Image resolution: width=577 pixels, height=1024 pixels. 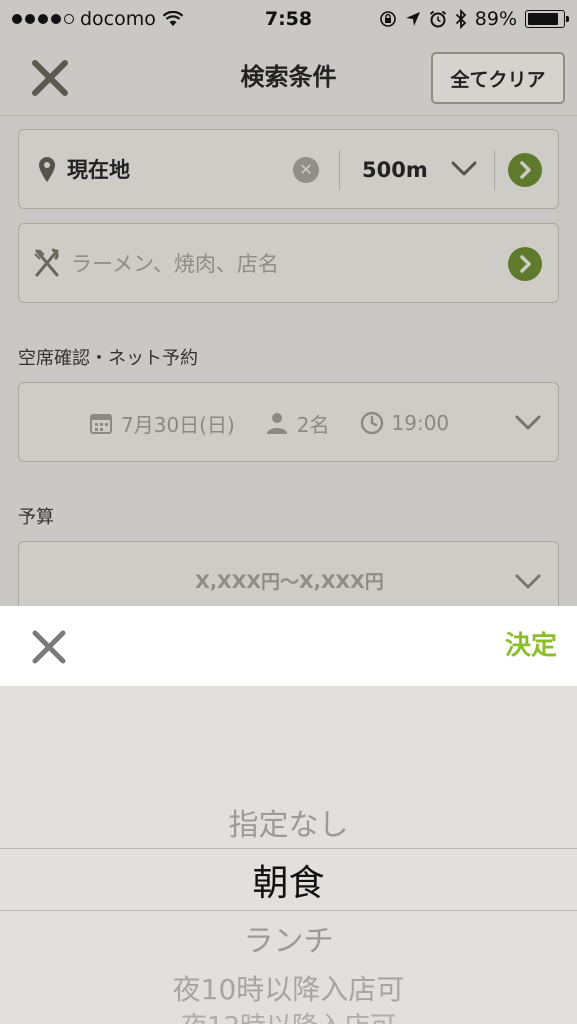 I want to click on keyword-go-button, so click(x=525, y=264).